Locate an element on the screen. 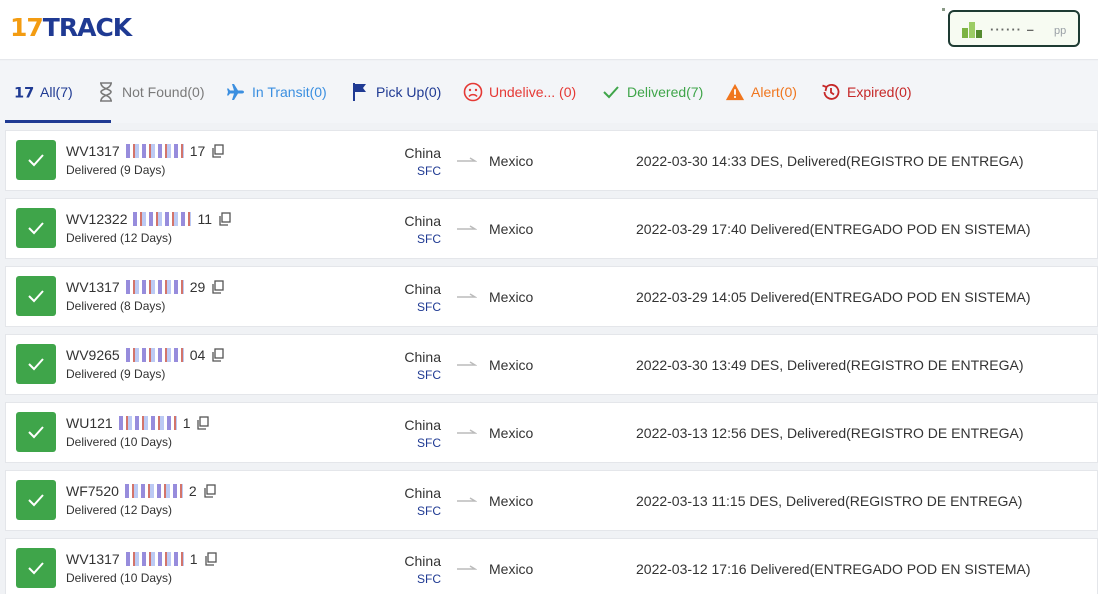  delivery-duration: Delivered (8 Days) is located at coordinates (116, 306).